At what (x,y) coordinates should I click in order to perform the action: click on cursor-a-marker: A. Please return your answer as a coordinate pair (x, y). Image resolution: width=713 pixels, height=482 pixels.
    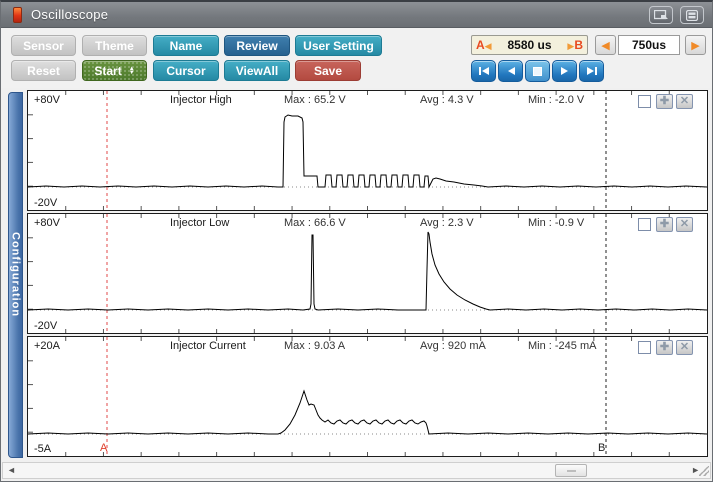
    Looking at the image, I should click on (103, 448).